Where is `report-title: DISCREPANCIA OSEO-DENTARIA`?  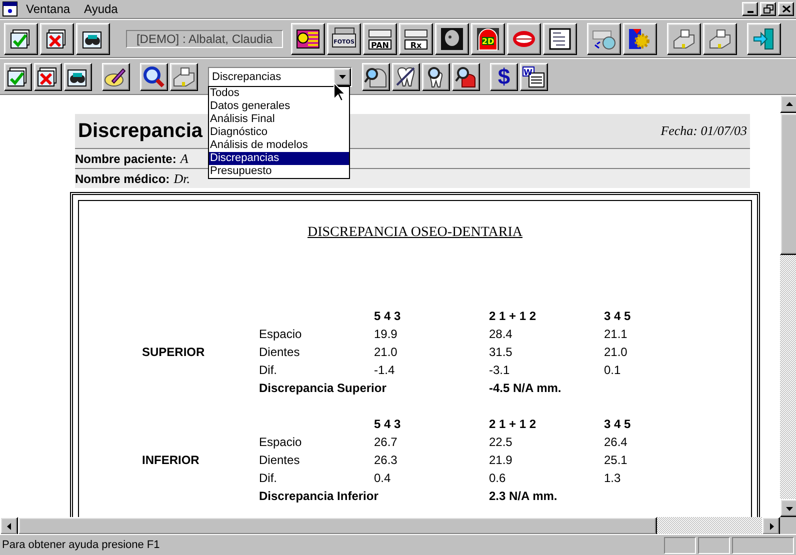
report-title: DISCREPANCIA OSEO-DENTARIA is located at coordinates (415, 233).